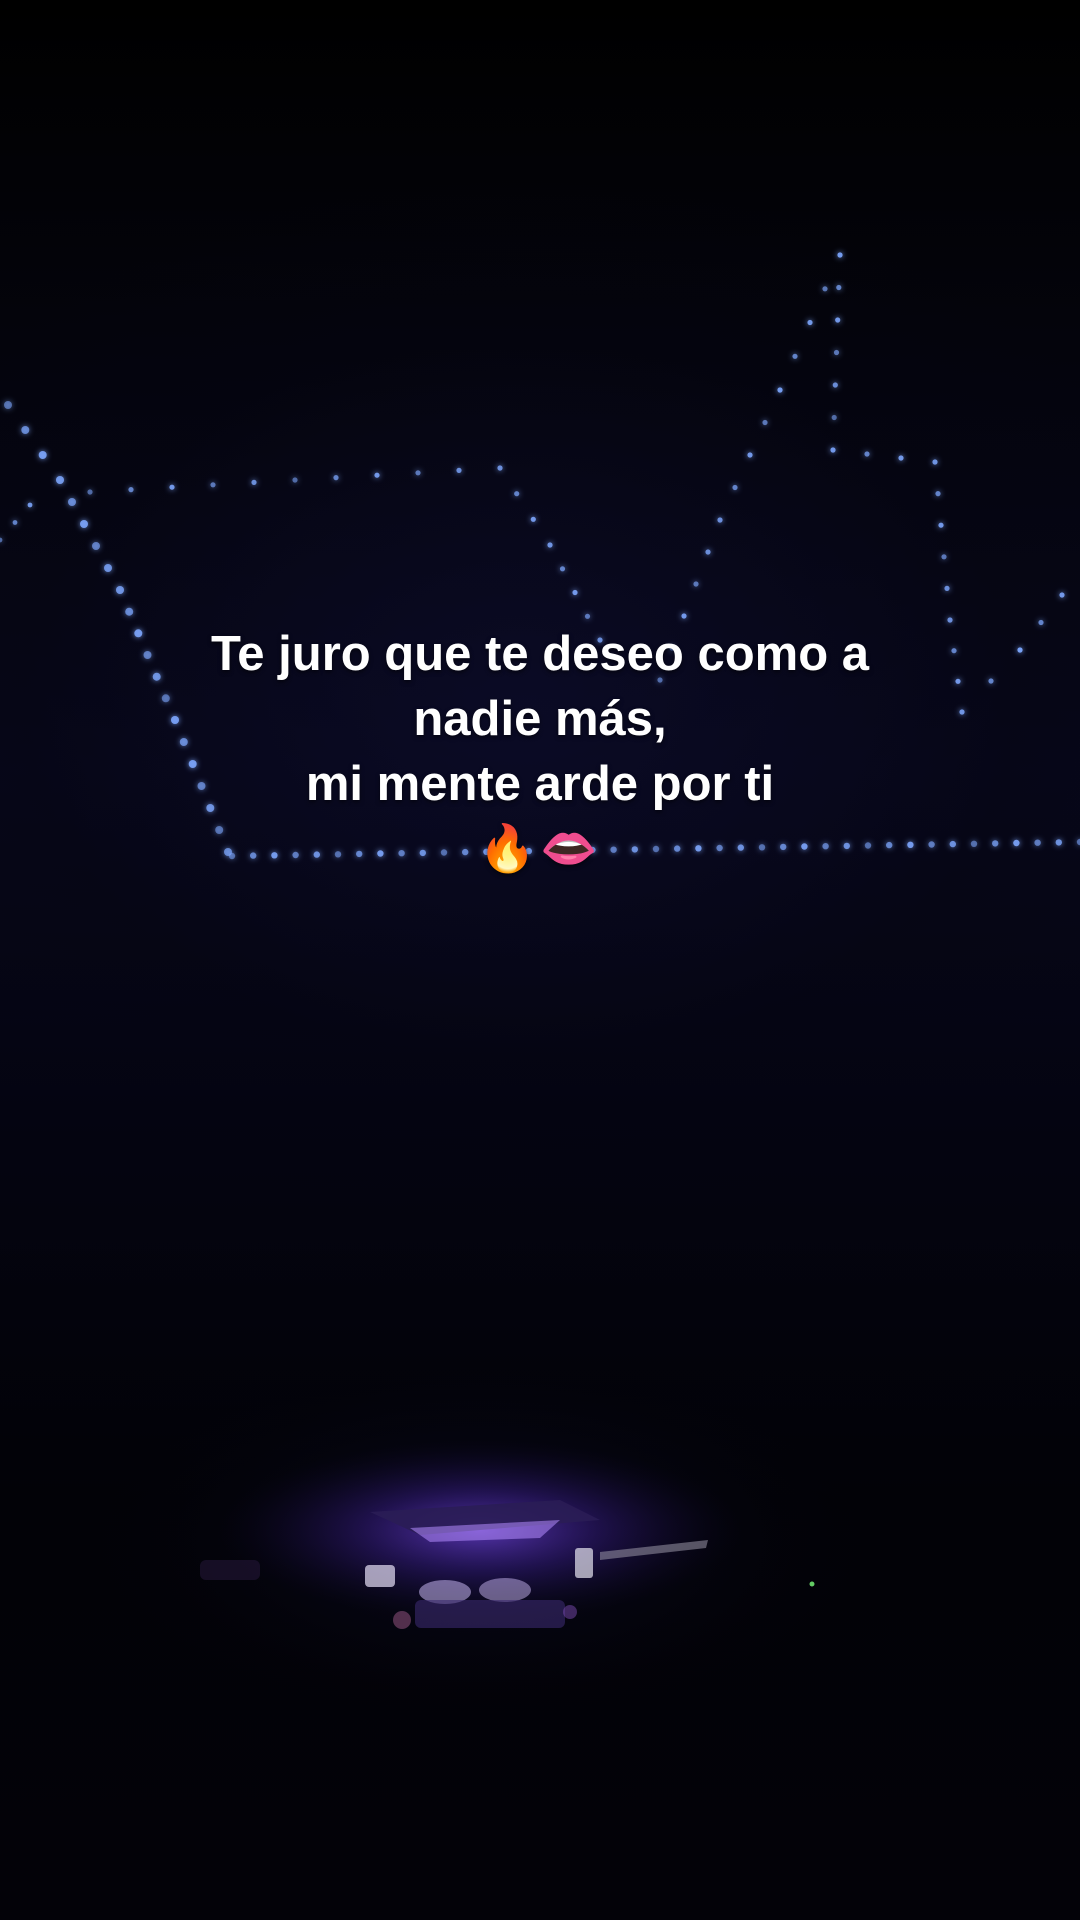  I want to click on fire-lips-emoji: 🔥👄, so click(540, 848).